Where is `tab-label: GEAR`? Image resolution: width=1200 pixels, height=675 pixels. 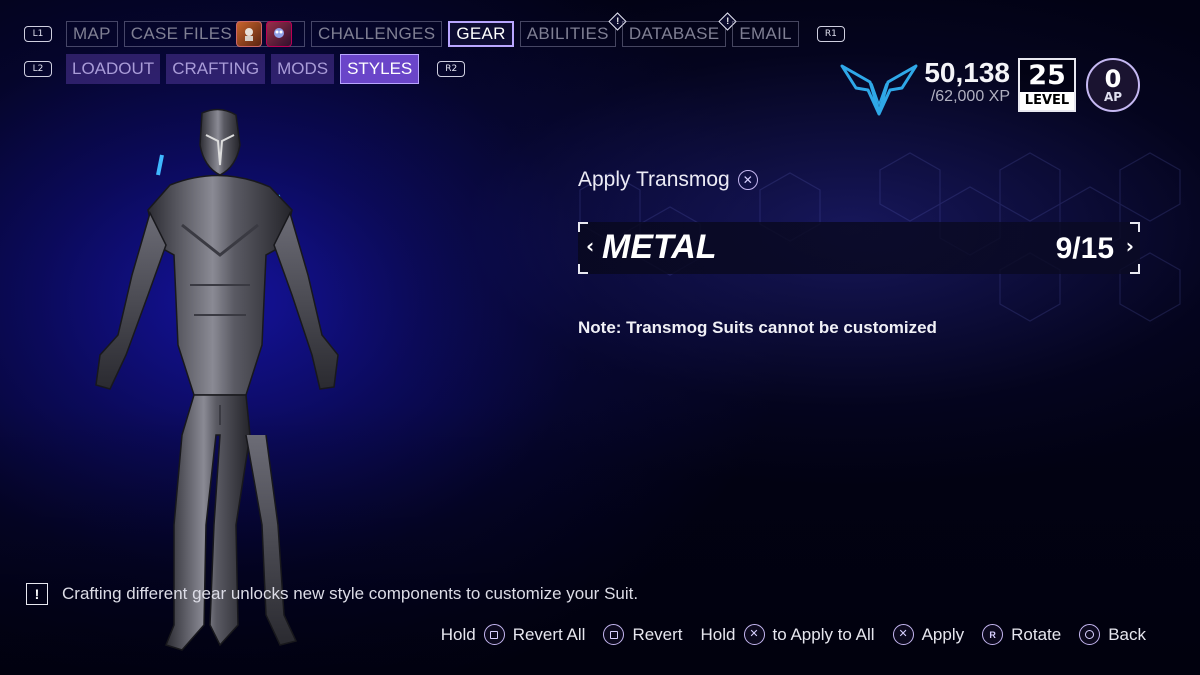 tab-label: GEAR is located at coordinates (481, 33).